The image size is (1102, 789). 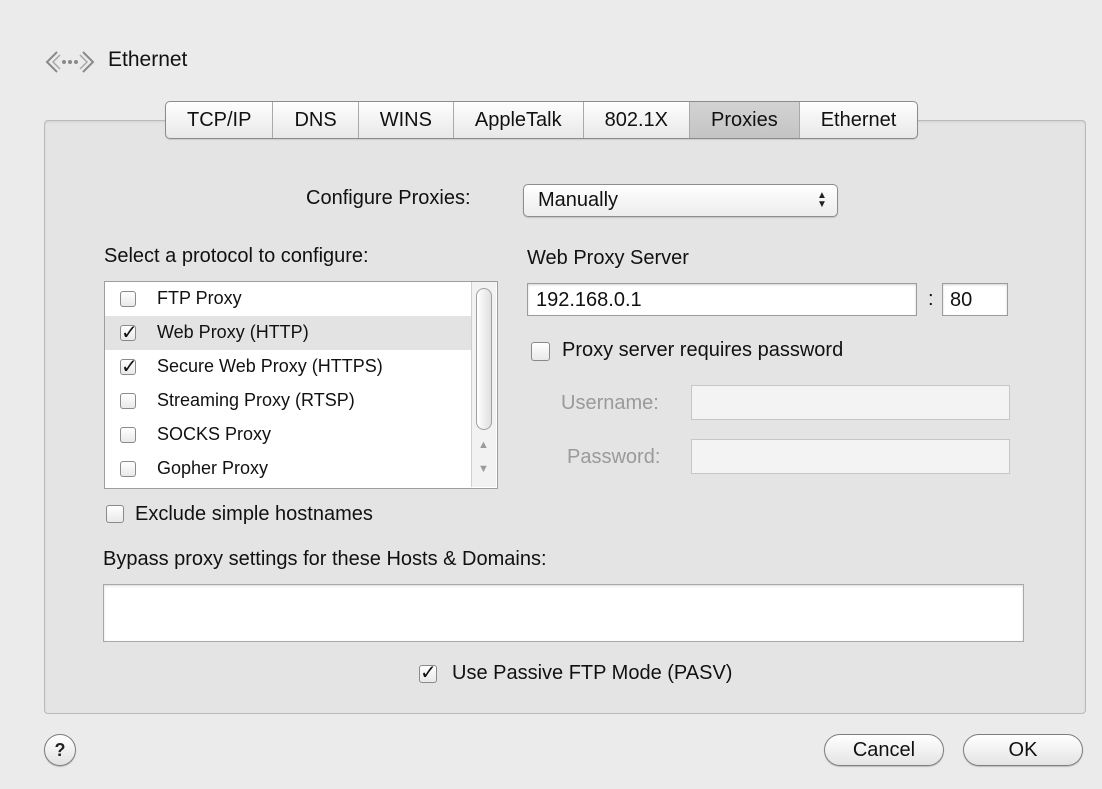 I want to click on list-item-label: SOCKS Proxy, so click(x=214, y=434).